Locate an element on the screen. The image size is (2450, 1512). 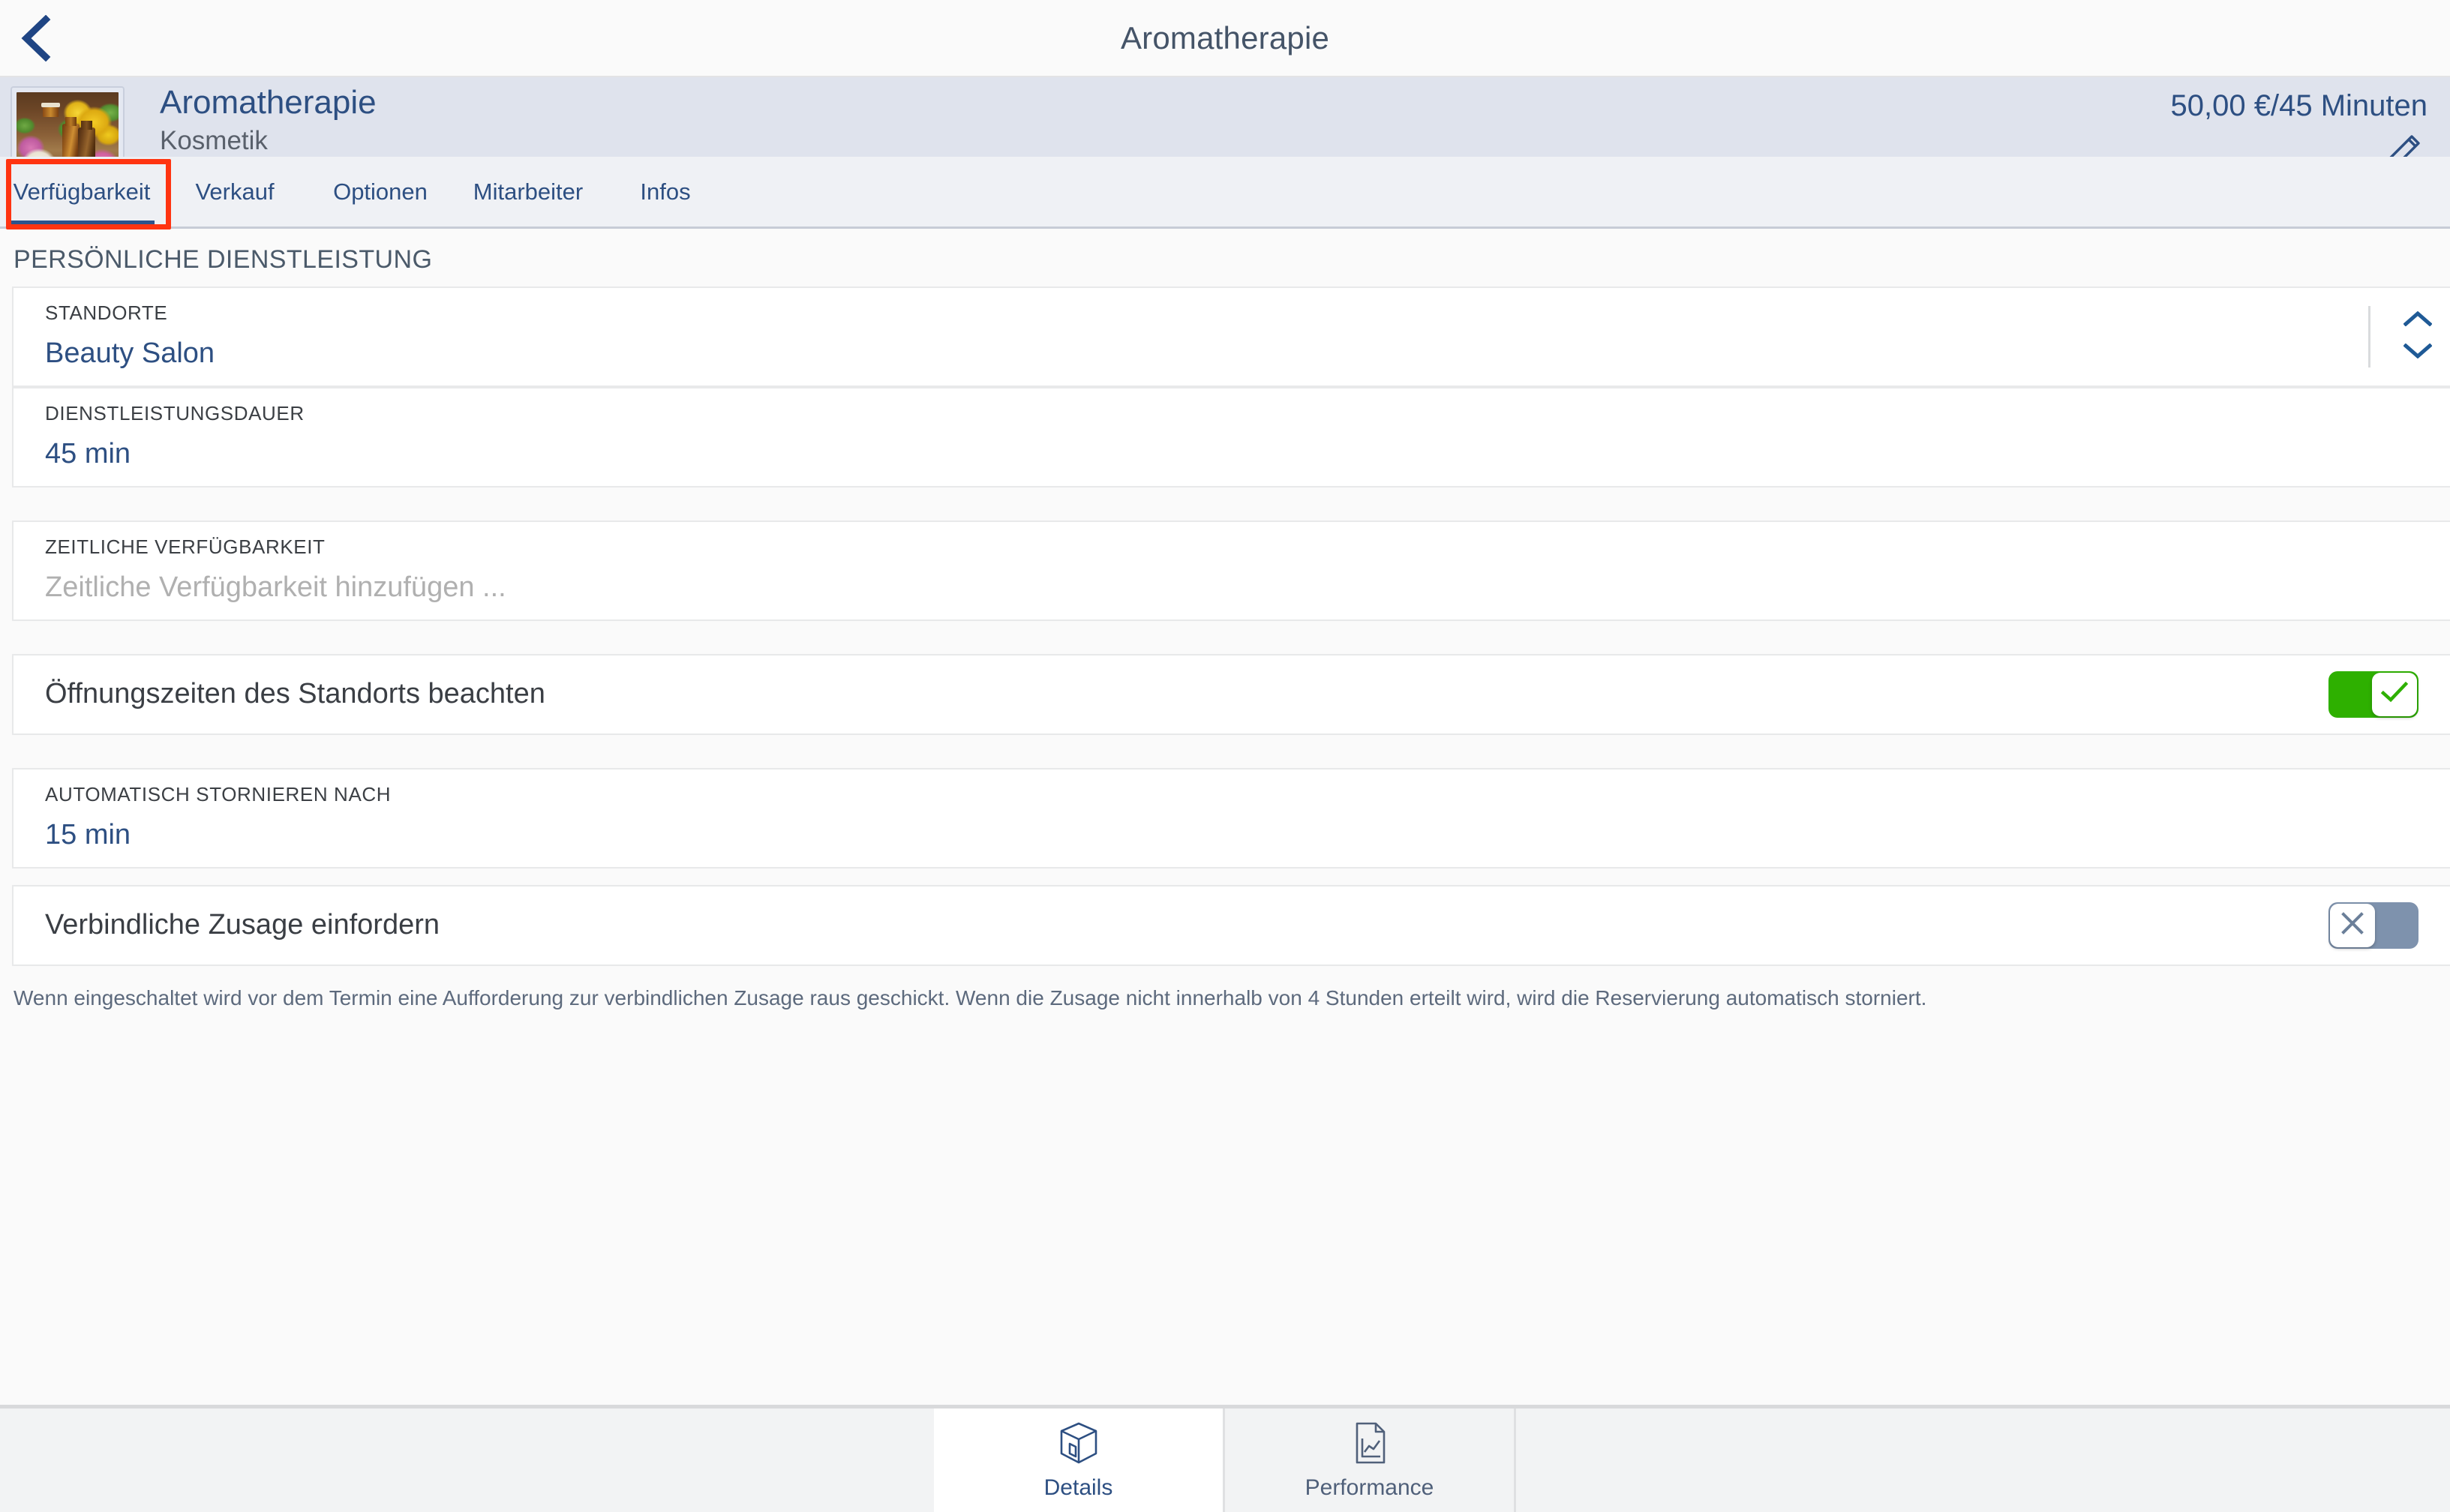
card-dienstleistungsdauer: DIENSTLEISTUNGSDAUER 45 min is located at coordinates (1231, 437).